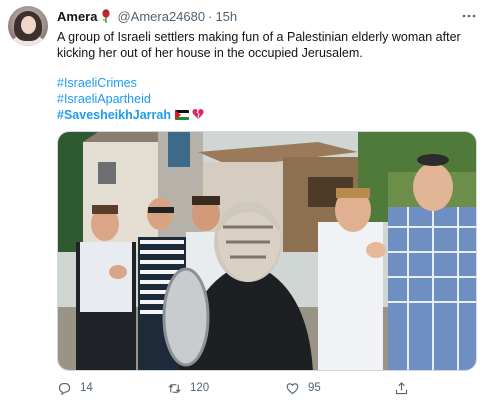  What do you see at coordinates (97, 83) in the screenshot?
I see `hashtag-link: #IsraeliCrimes` at bounding box center [97, 83].